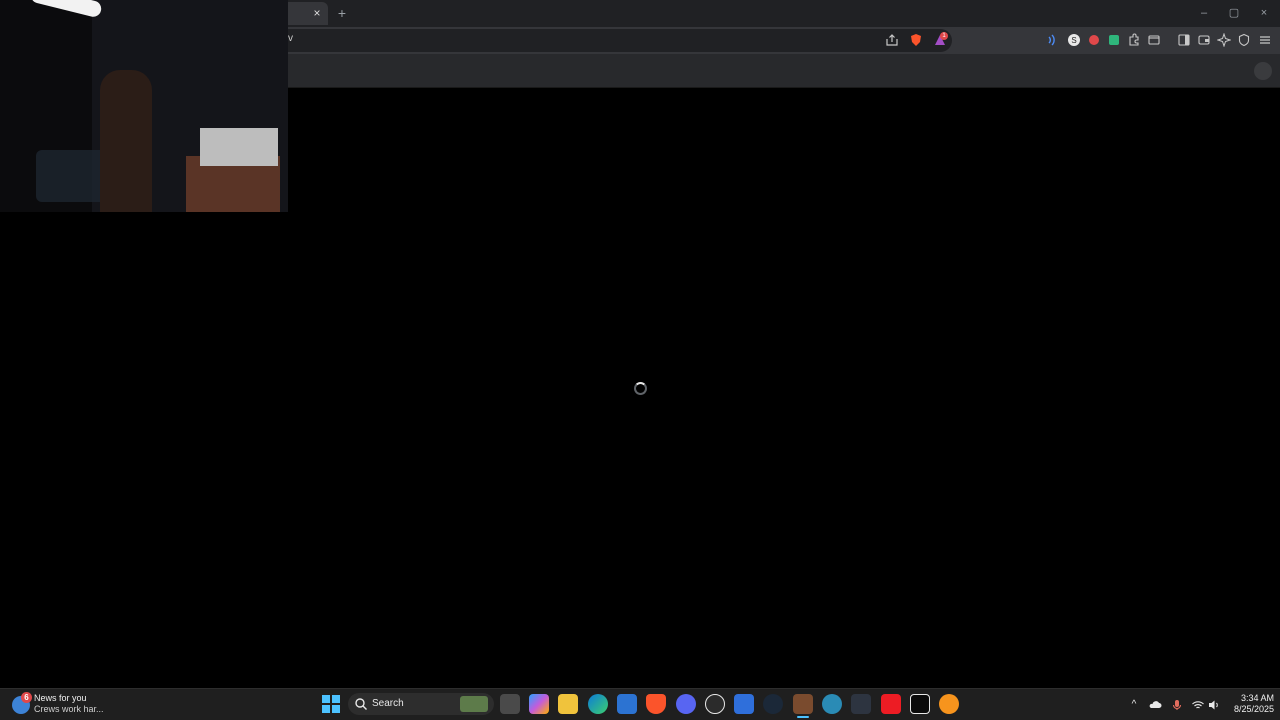 The height and width of the screenshot is (720, 1280). Describe the element at coordinates (1250, 709) in the screenshot. I see `clock-date: 8/25/2025` at that location.